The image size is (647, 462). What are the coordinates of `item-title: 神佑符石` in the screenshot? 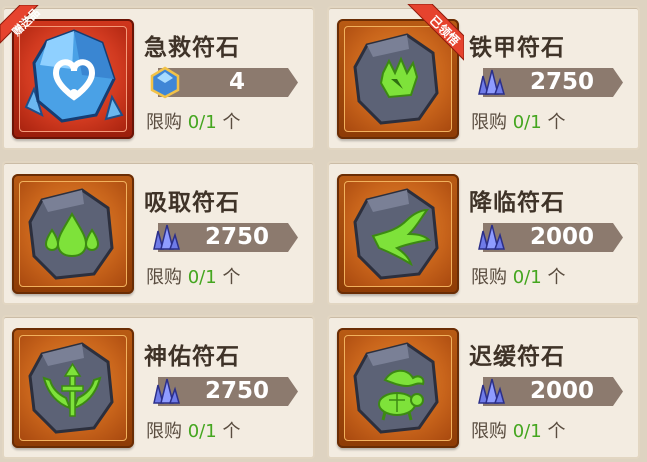 It's located at (192, 357).